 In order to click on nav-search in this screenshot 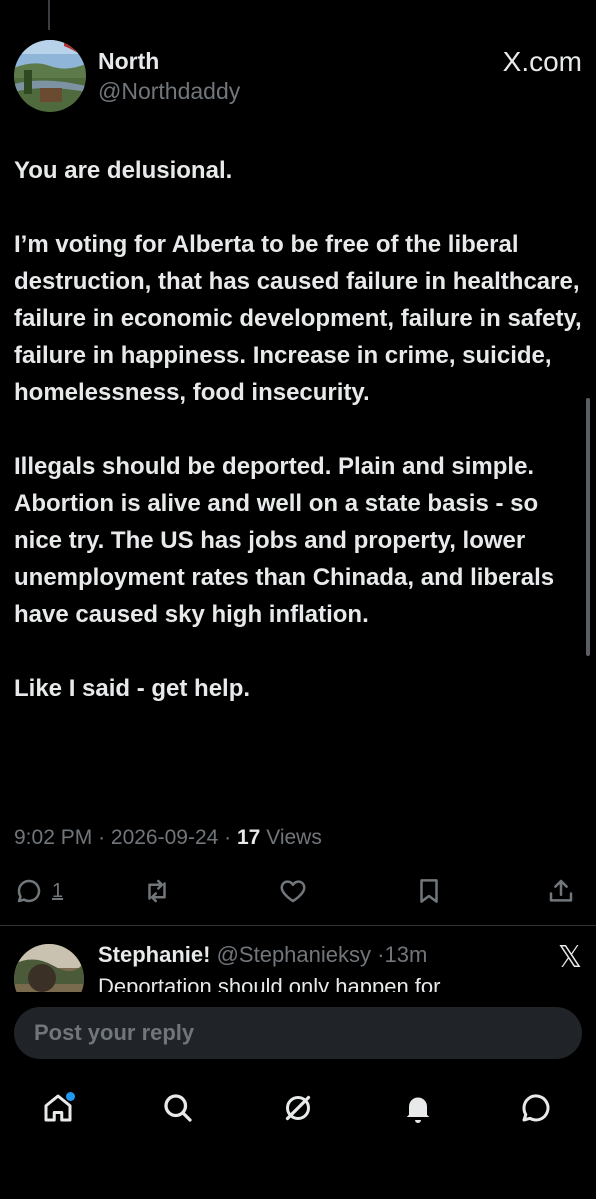, I will do `click(180, 1110)`.